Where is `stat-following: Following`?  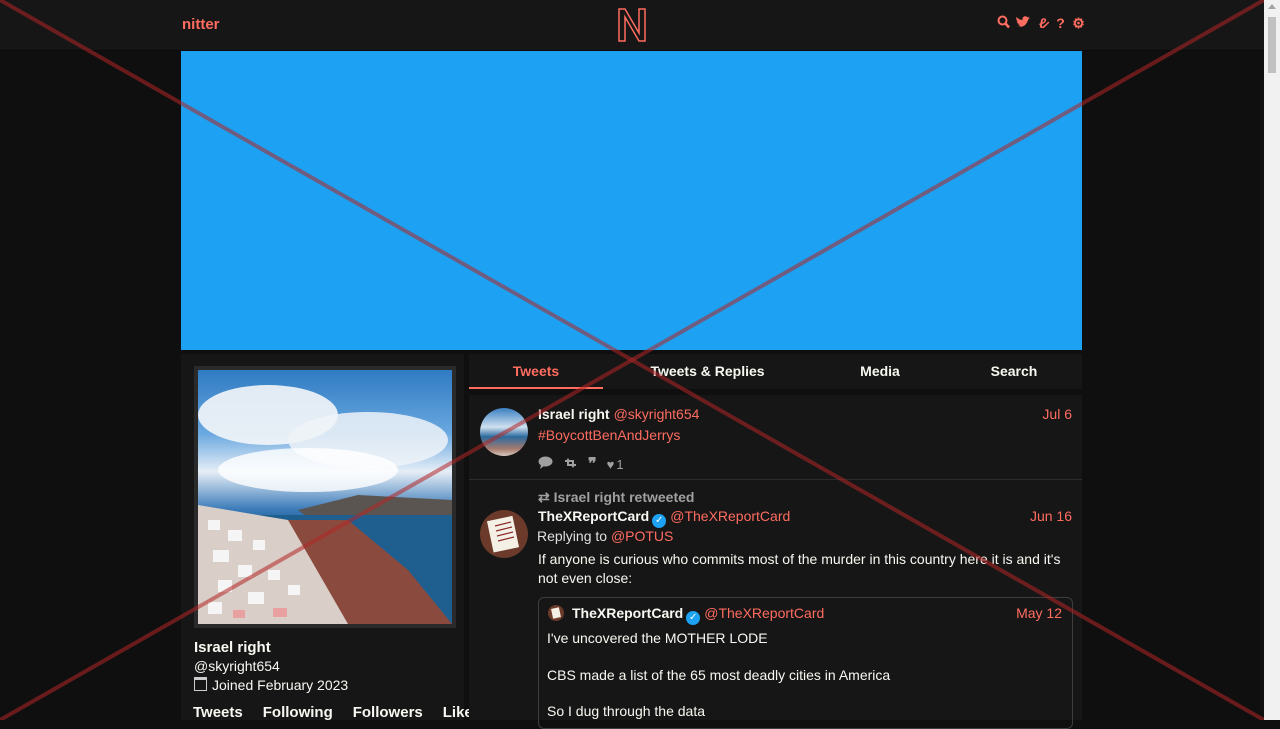 stat-following: Following is located at coordinates (298, 712).